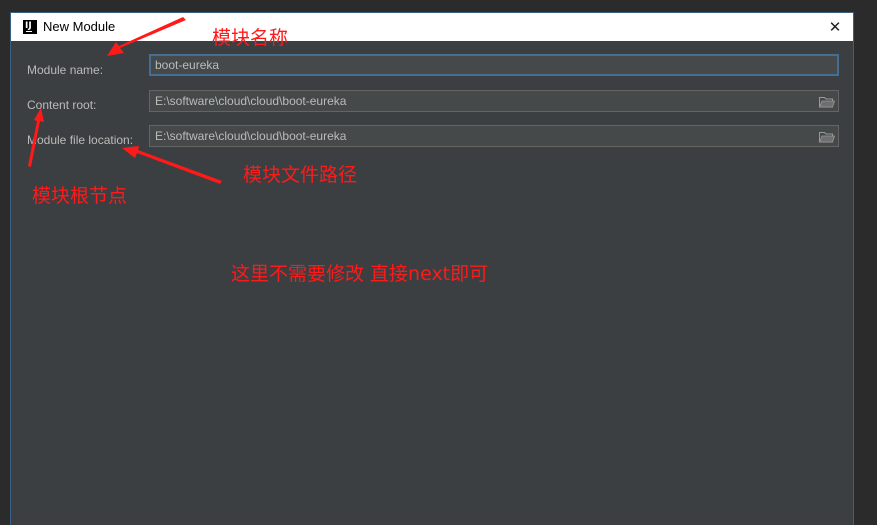 The width and height of the screenshot is (877, 525). Describe the element at coordinates (494, 65) in the screenshot. I see `module-name-input` at that location.